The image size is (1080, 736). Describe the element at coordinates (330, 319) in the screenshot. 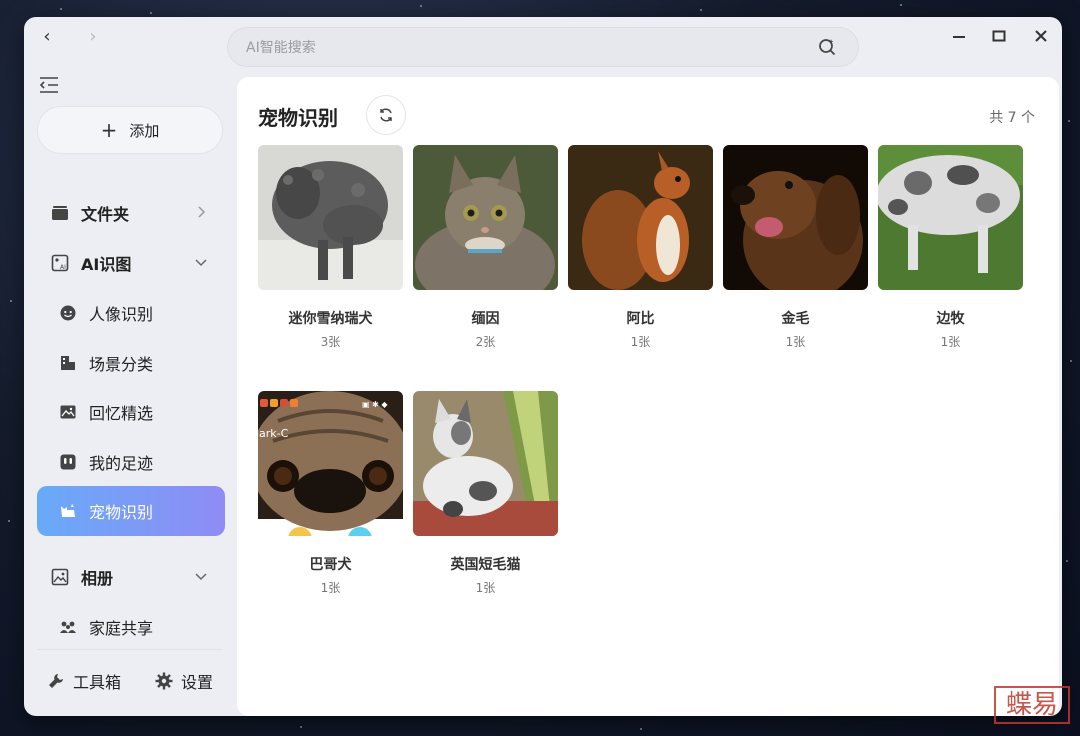

I see `pet-name: 迷你雪纳瑞犬` at that location.